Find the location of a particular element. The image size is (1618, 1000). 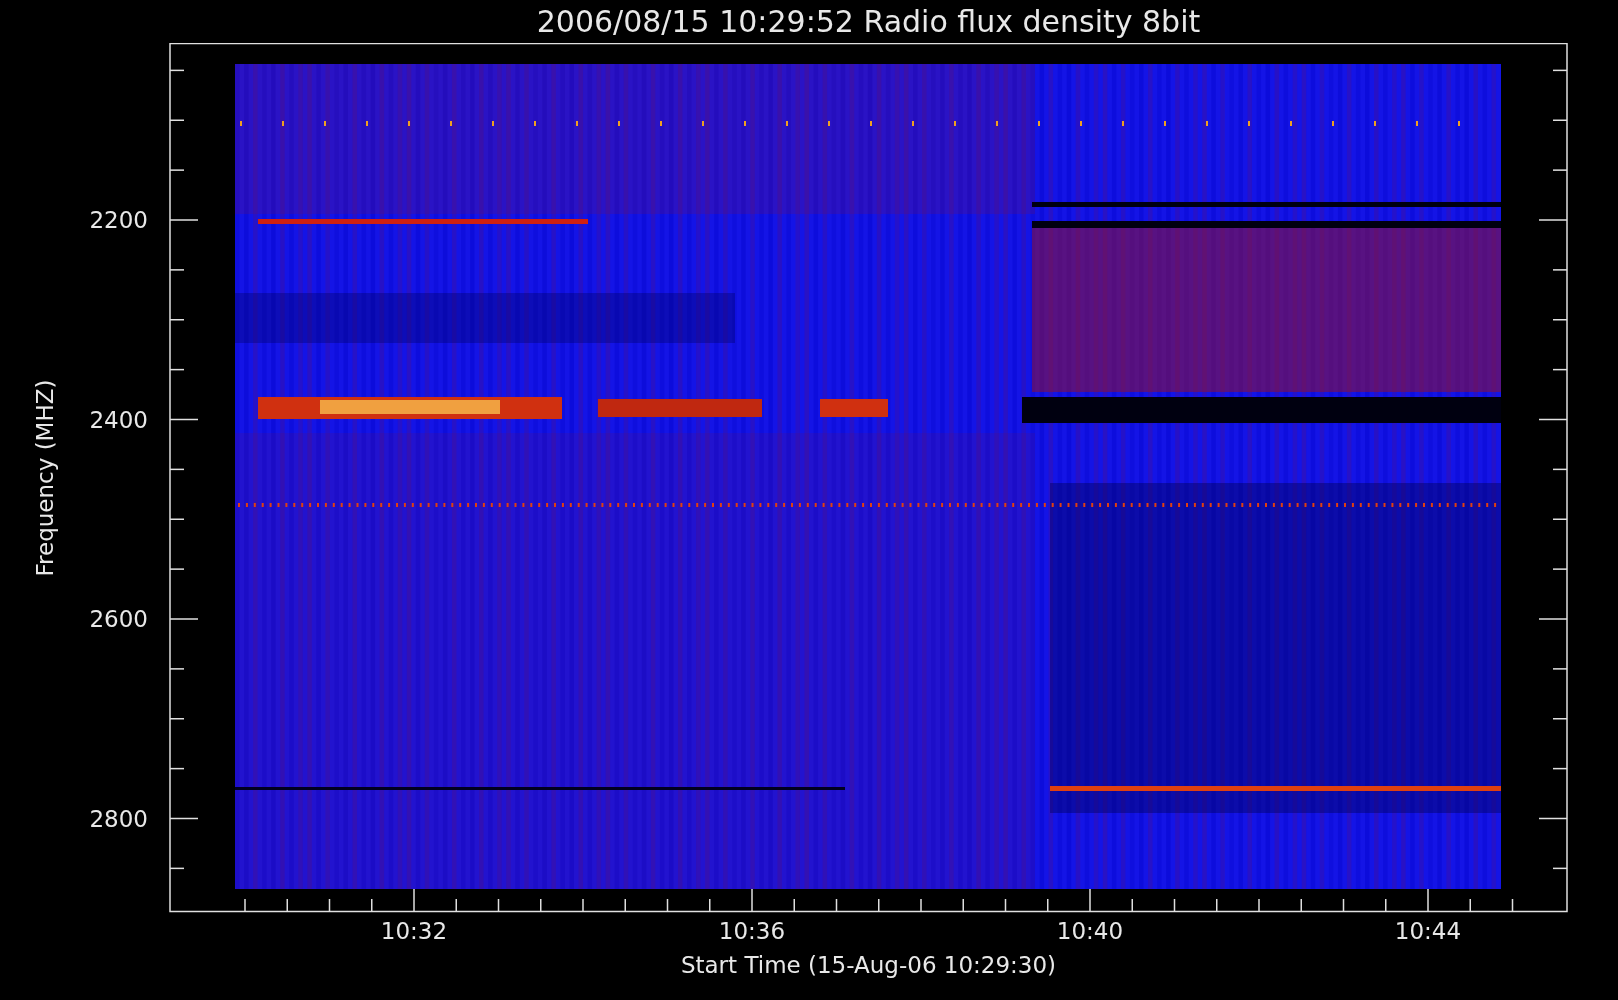

x-tick-label: 10:36 is located at coordinates (752, 931).